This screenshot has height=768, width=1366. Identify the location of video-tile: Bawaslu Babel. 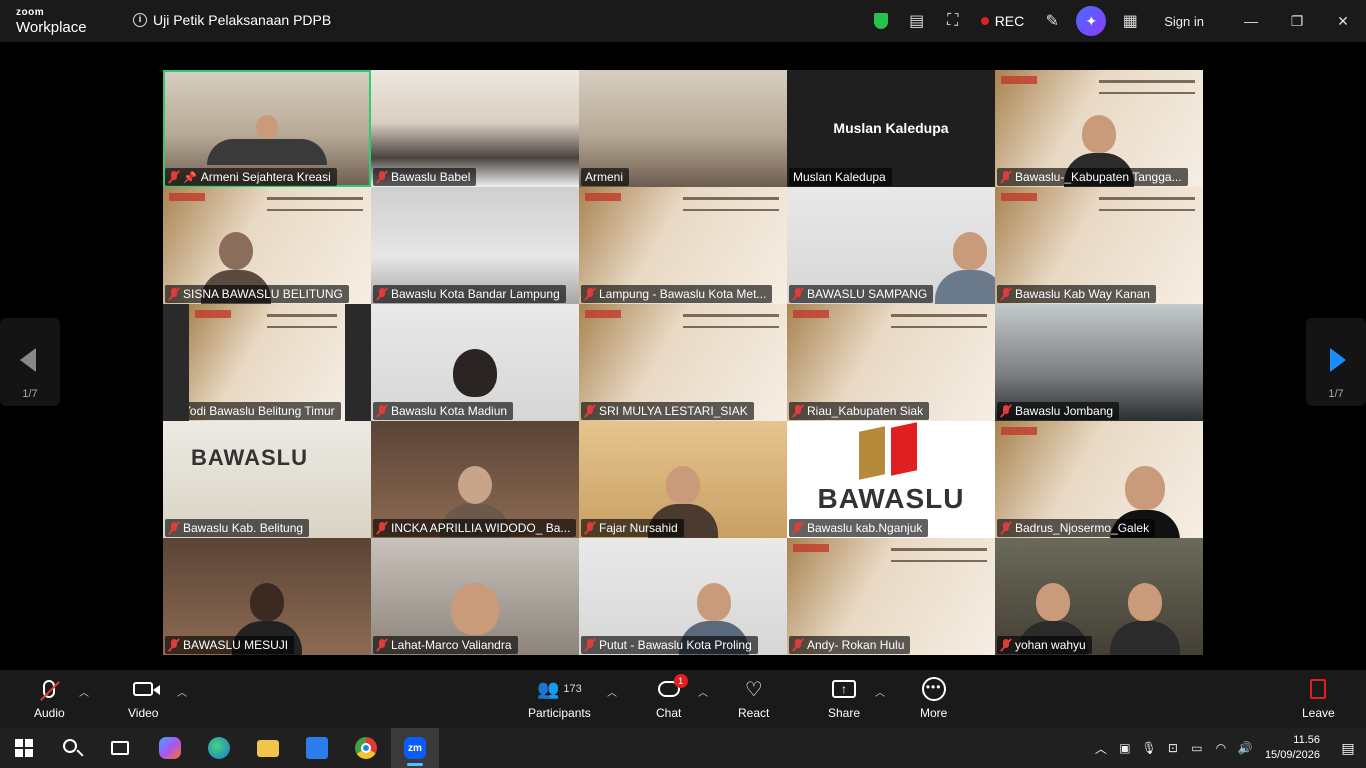
(475, 128).